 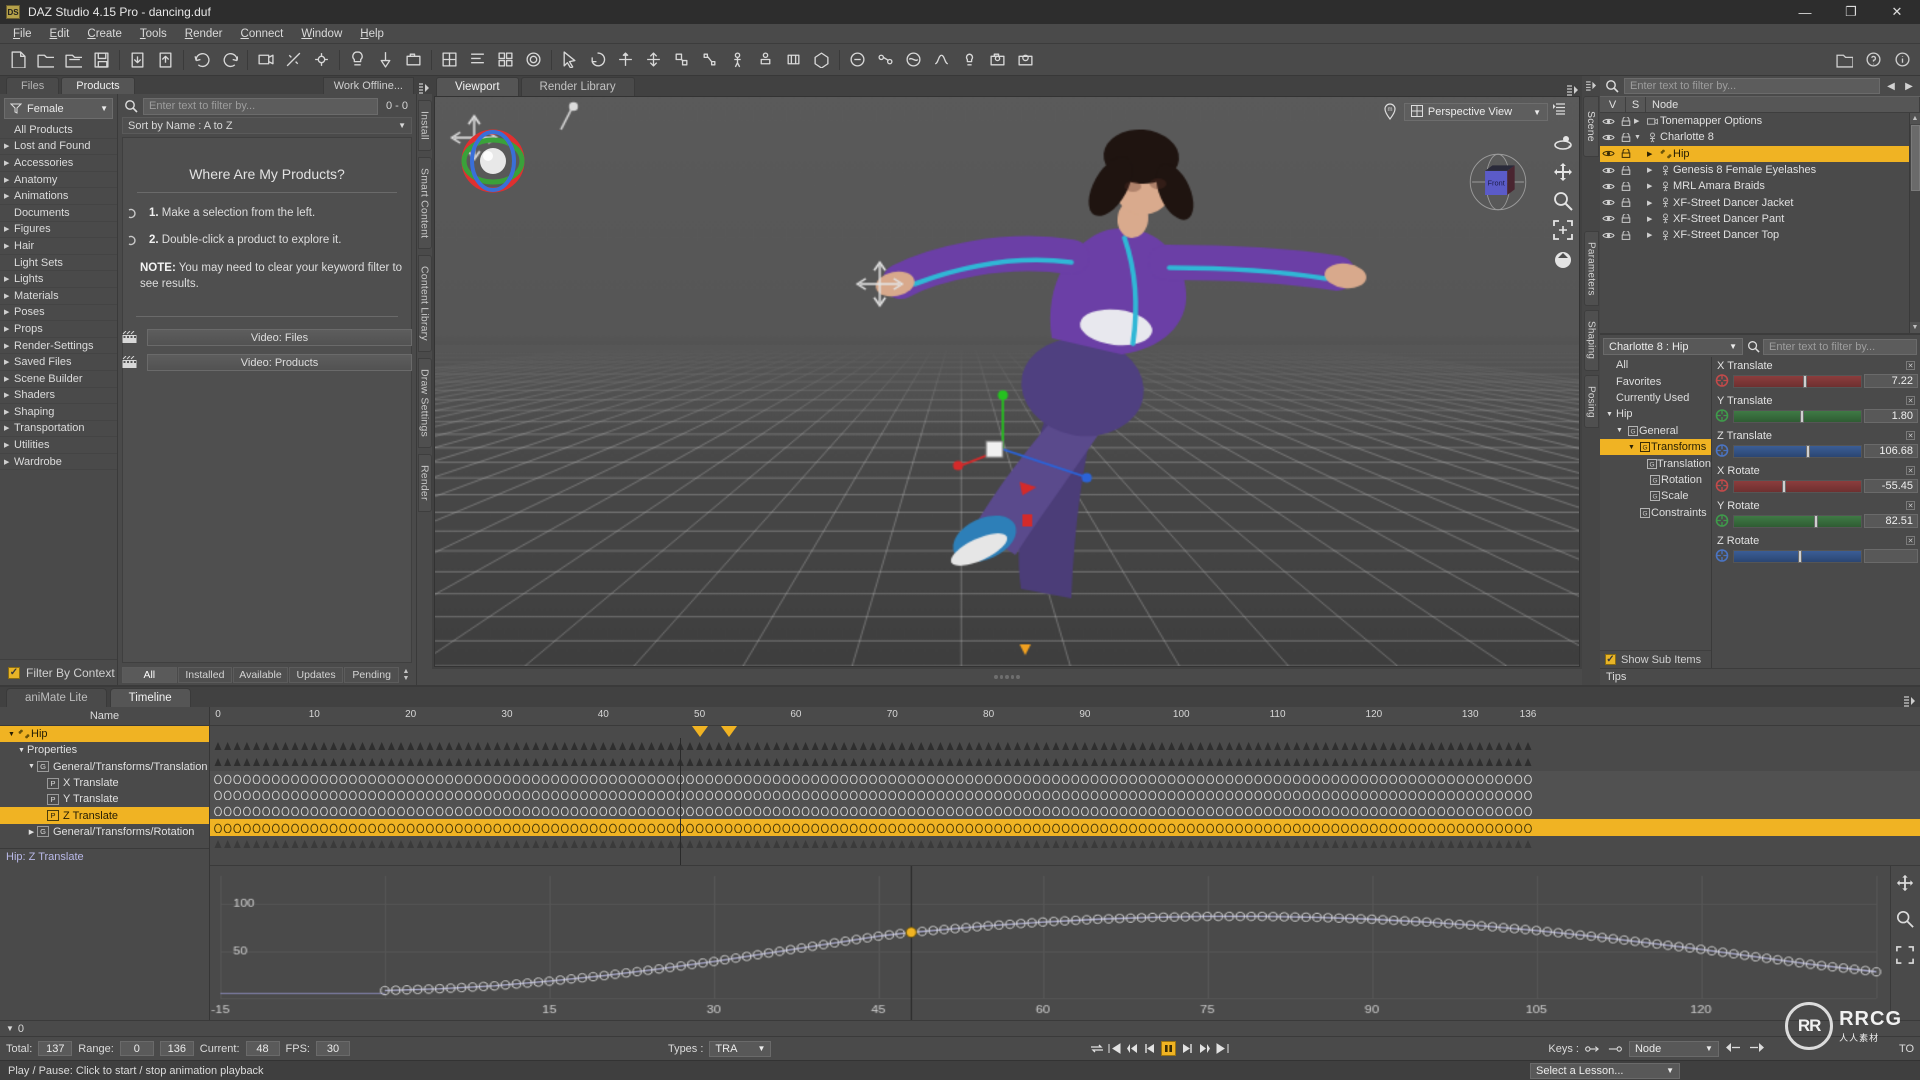 What do you see at coordinates (14, 672) in the screenshot?
I see `filter-by-context-checkbox: ✓` at bounding box center [14, 672].